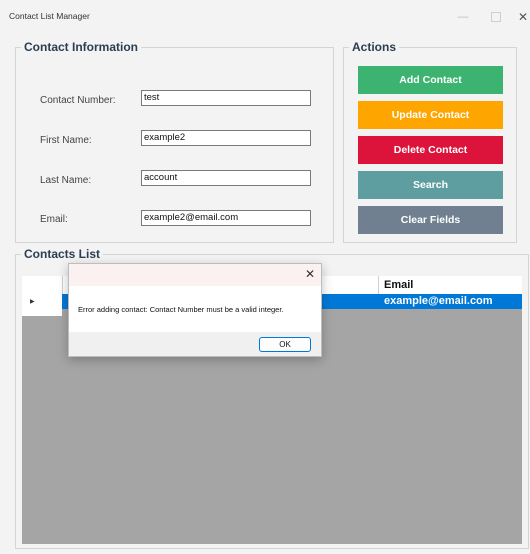 The height and width of the screenshot is (554, 530). Describe the element at coordinates (81, 47) in the screenshot. I see `contact-information-title: Contact Information` at that location.